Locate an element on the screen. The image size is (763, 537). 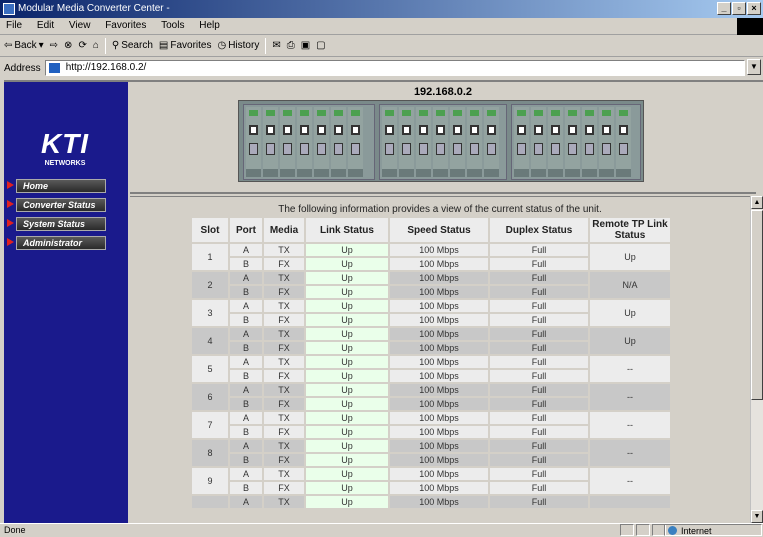
stop-button: ⊗ is located at coordinates (68, 45).